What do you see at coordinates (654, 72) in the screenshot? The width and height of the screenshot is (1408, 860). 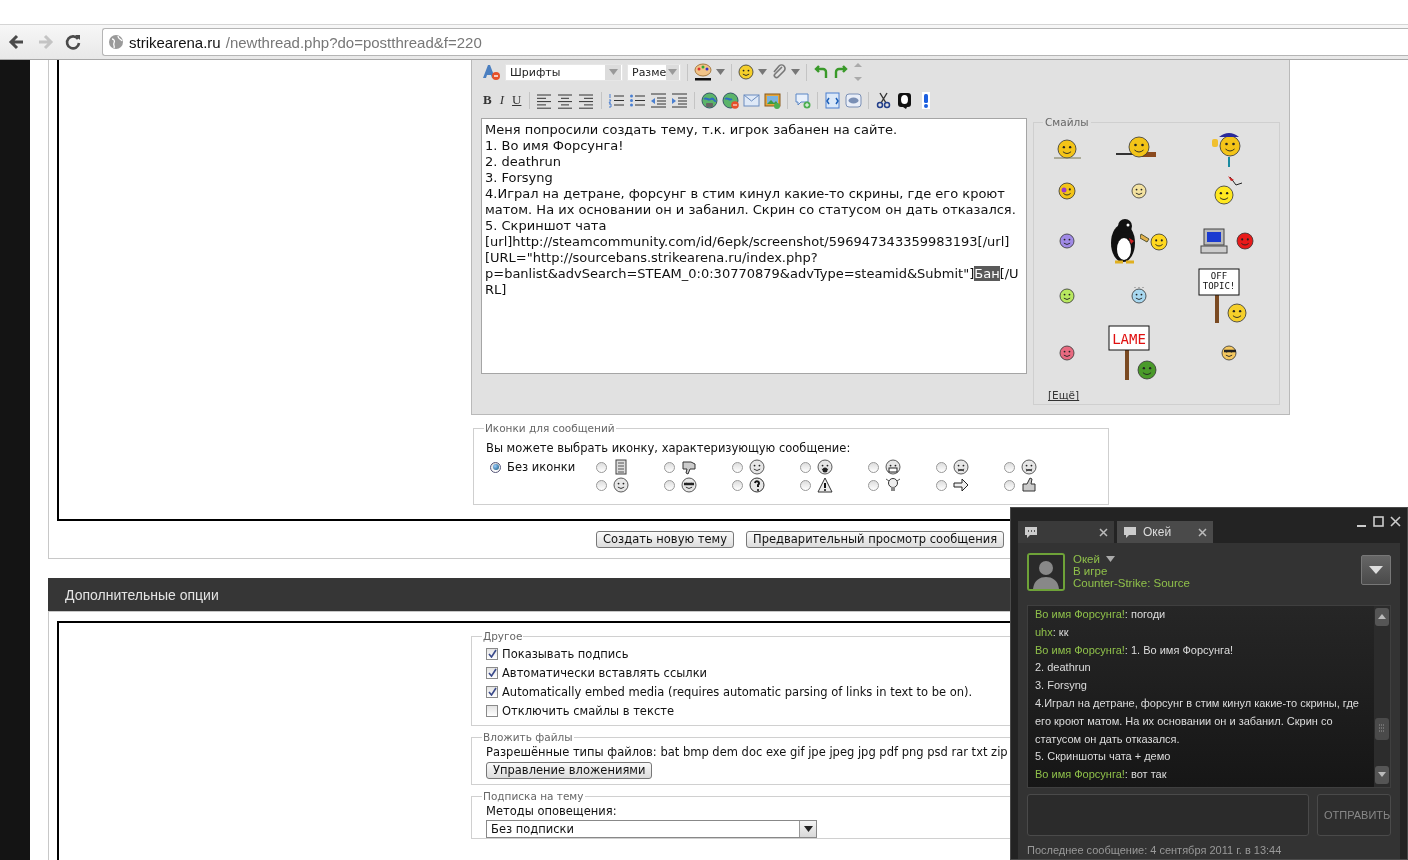 I see `size-select: Разме` at bounding box center [654, 72].